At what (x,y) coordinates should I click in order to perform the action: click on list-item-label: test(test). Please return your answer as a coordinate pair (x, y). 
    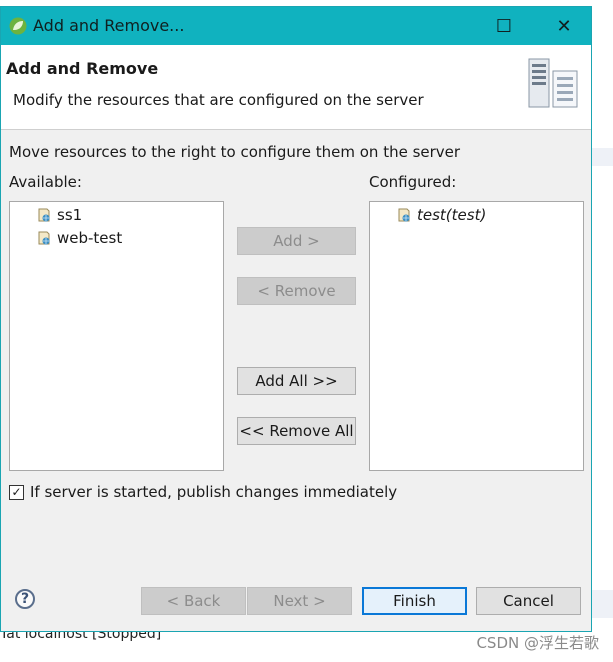
    Looking at the image, I should click on (452, 215).